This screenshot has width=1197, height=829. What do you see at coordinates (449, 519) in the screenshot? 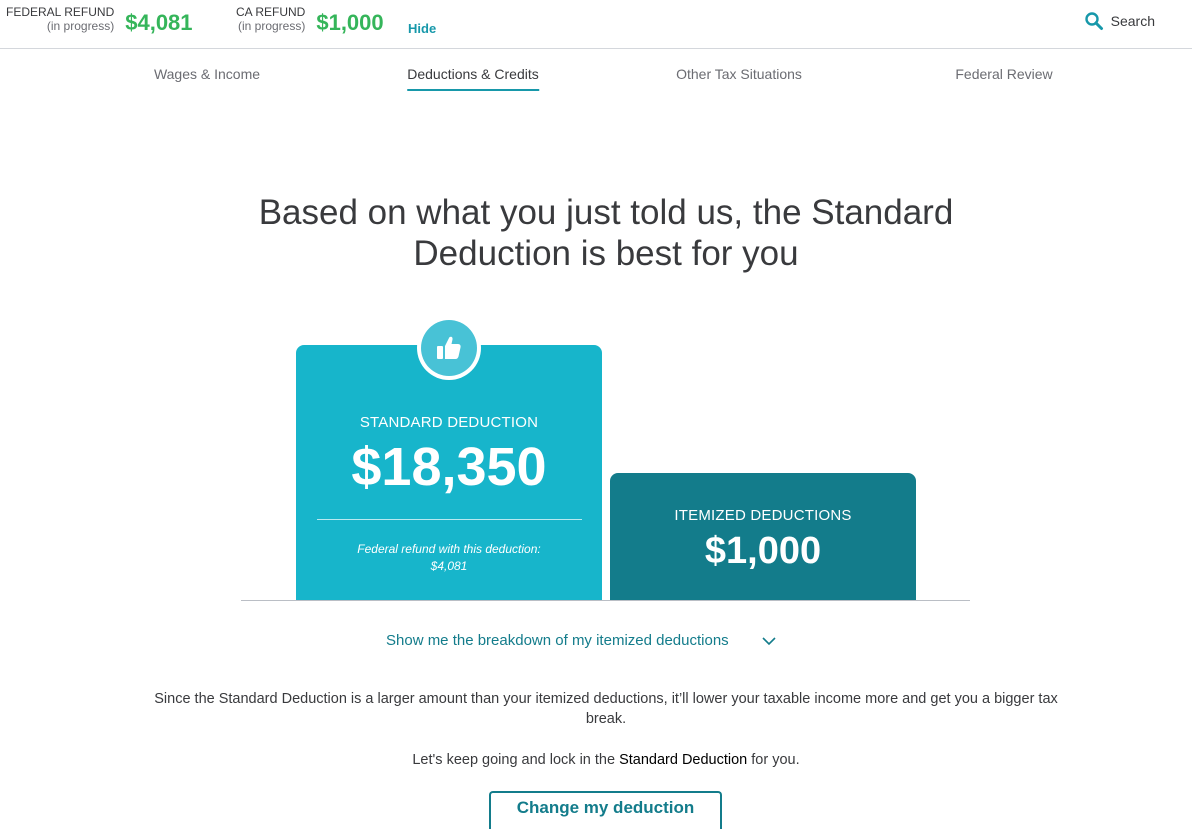
I see `card-divider` at bounding box center [449, 519].